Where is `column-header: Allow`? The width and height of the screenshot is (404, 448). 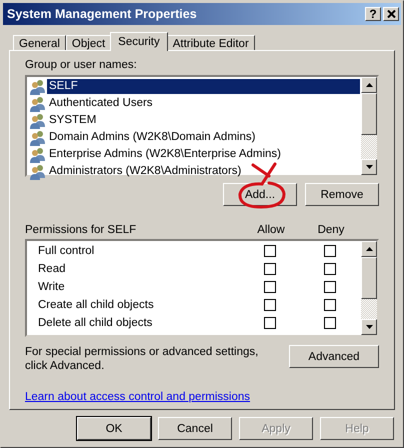
column-header: Allow is located at coordinates (271, 230).